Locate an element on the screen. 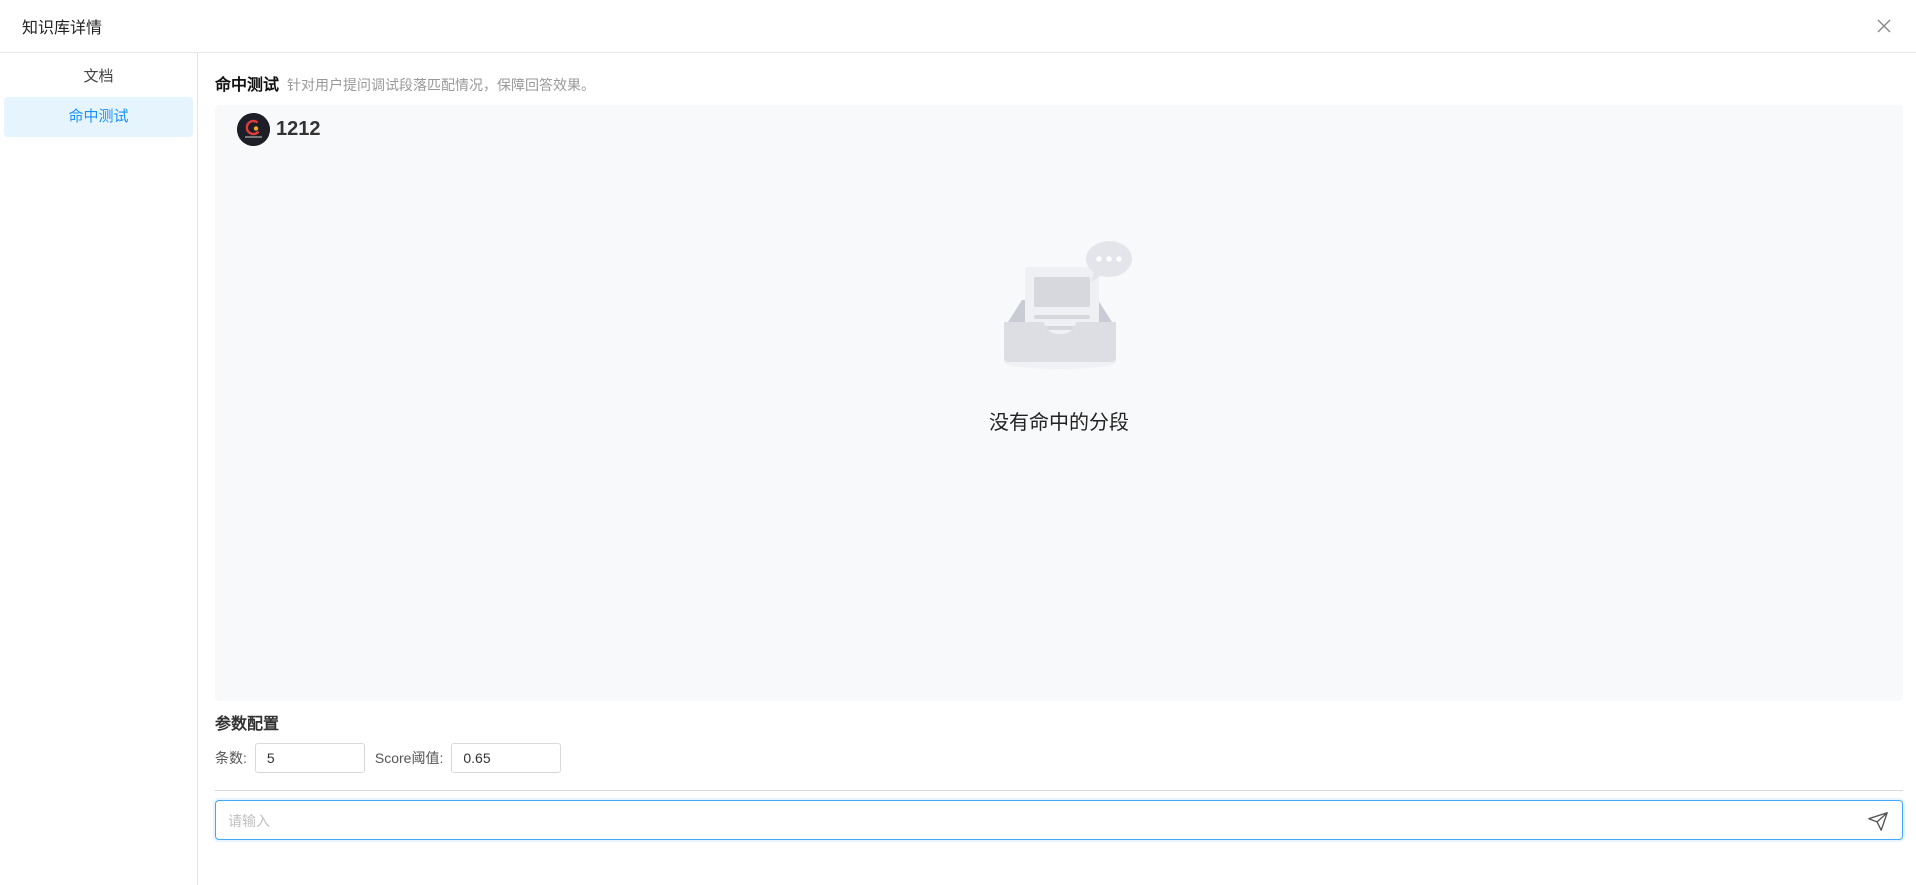 The width and height of the screenshot is (1916, 885). avatar is located at coordinates (253, 129).